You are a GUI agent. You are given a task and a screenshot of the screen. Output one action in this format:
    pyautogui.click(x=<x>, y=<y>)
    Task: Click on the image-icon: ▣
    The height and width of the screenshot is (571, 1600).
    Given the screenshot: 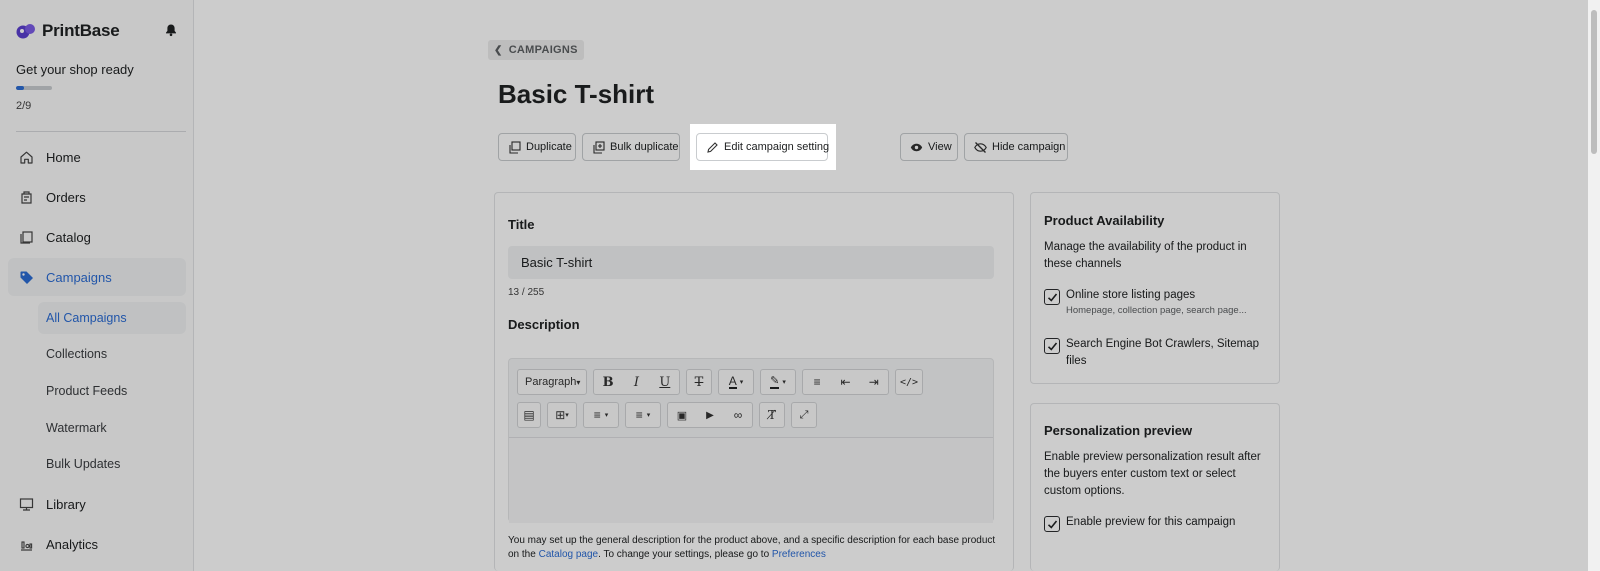 What is the action you would take?
    pyautogui.click(x=682, y=415)
    